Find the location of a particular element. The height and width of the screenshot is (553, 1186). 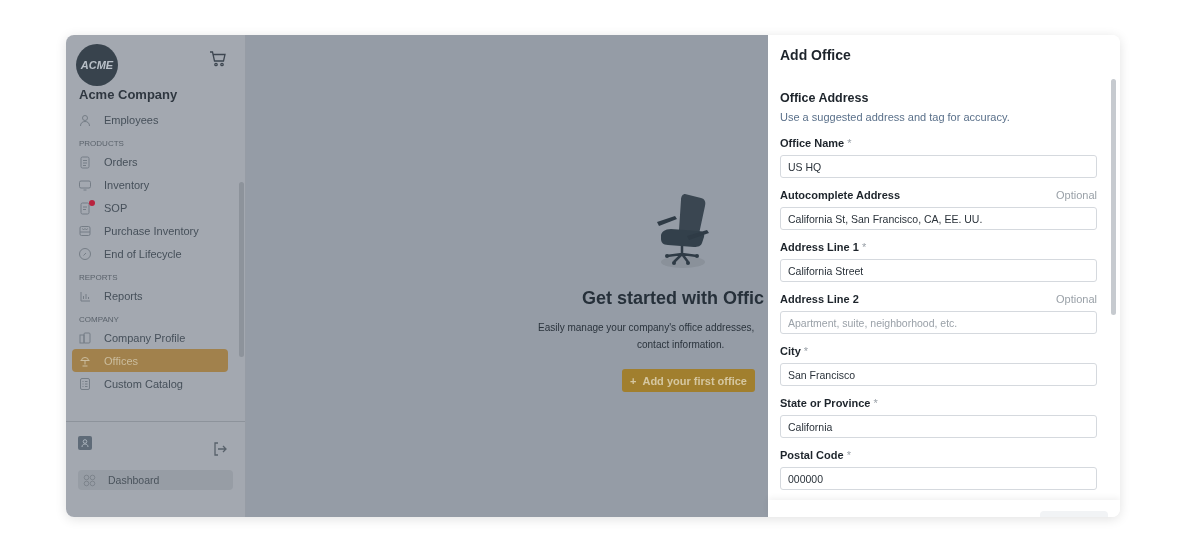

logout-icon is located at coordinates (220, 449).